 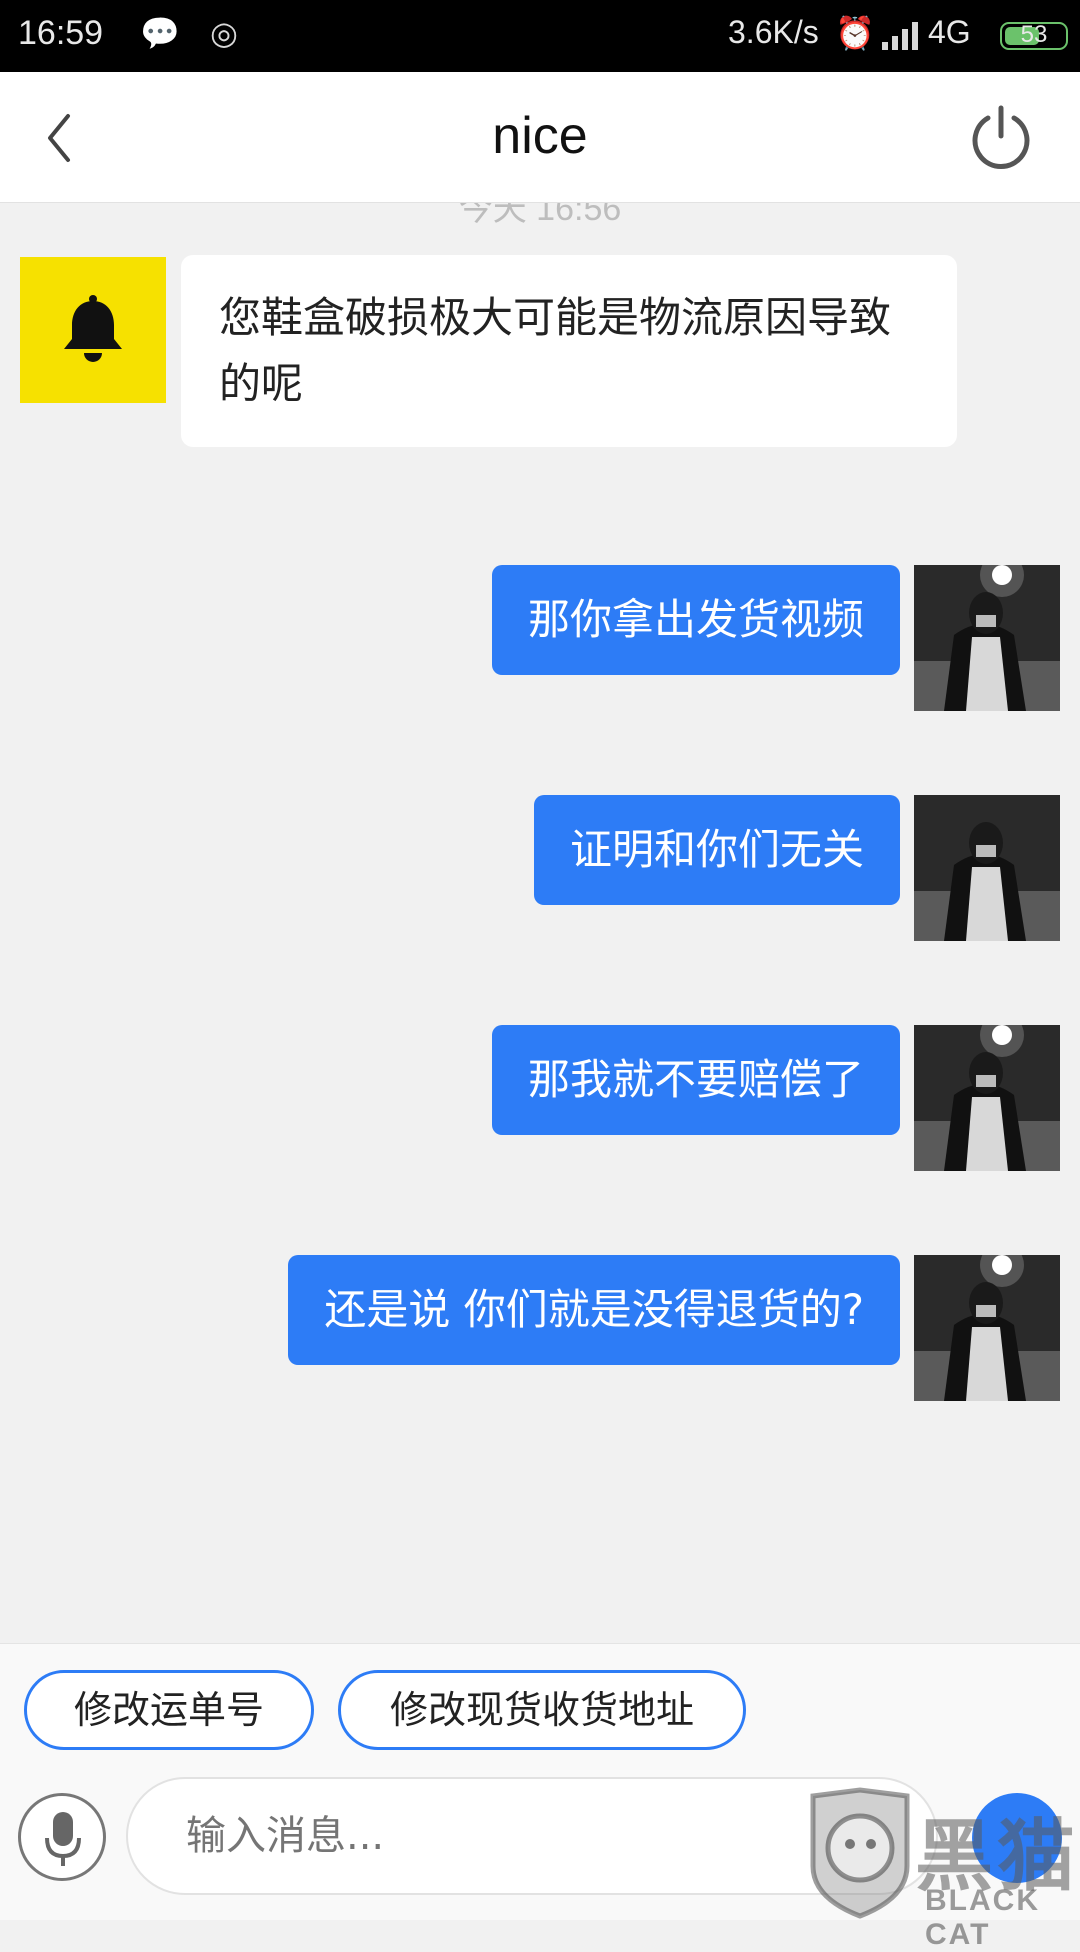 What do you see at coordinates (1001, 137) in the screenshot?
I see `power-icon` at bounding box center [1001, 137].